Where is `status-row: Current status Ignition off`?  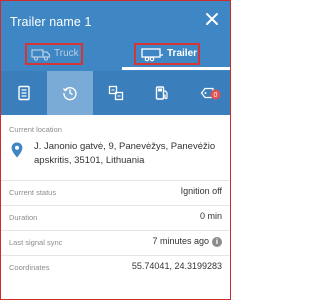 status-row: Current status Ignition off is located at coordinates (115, 193).